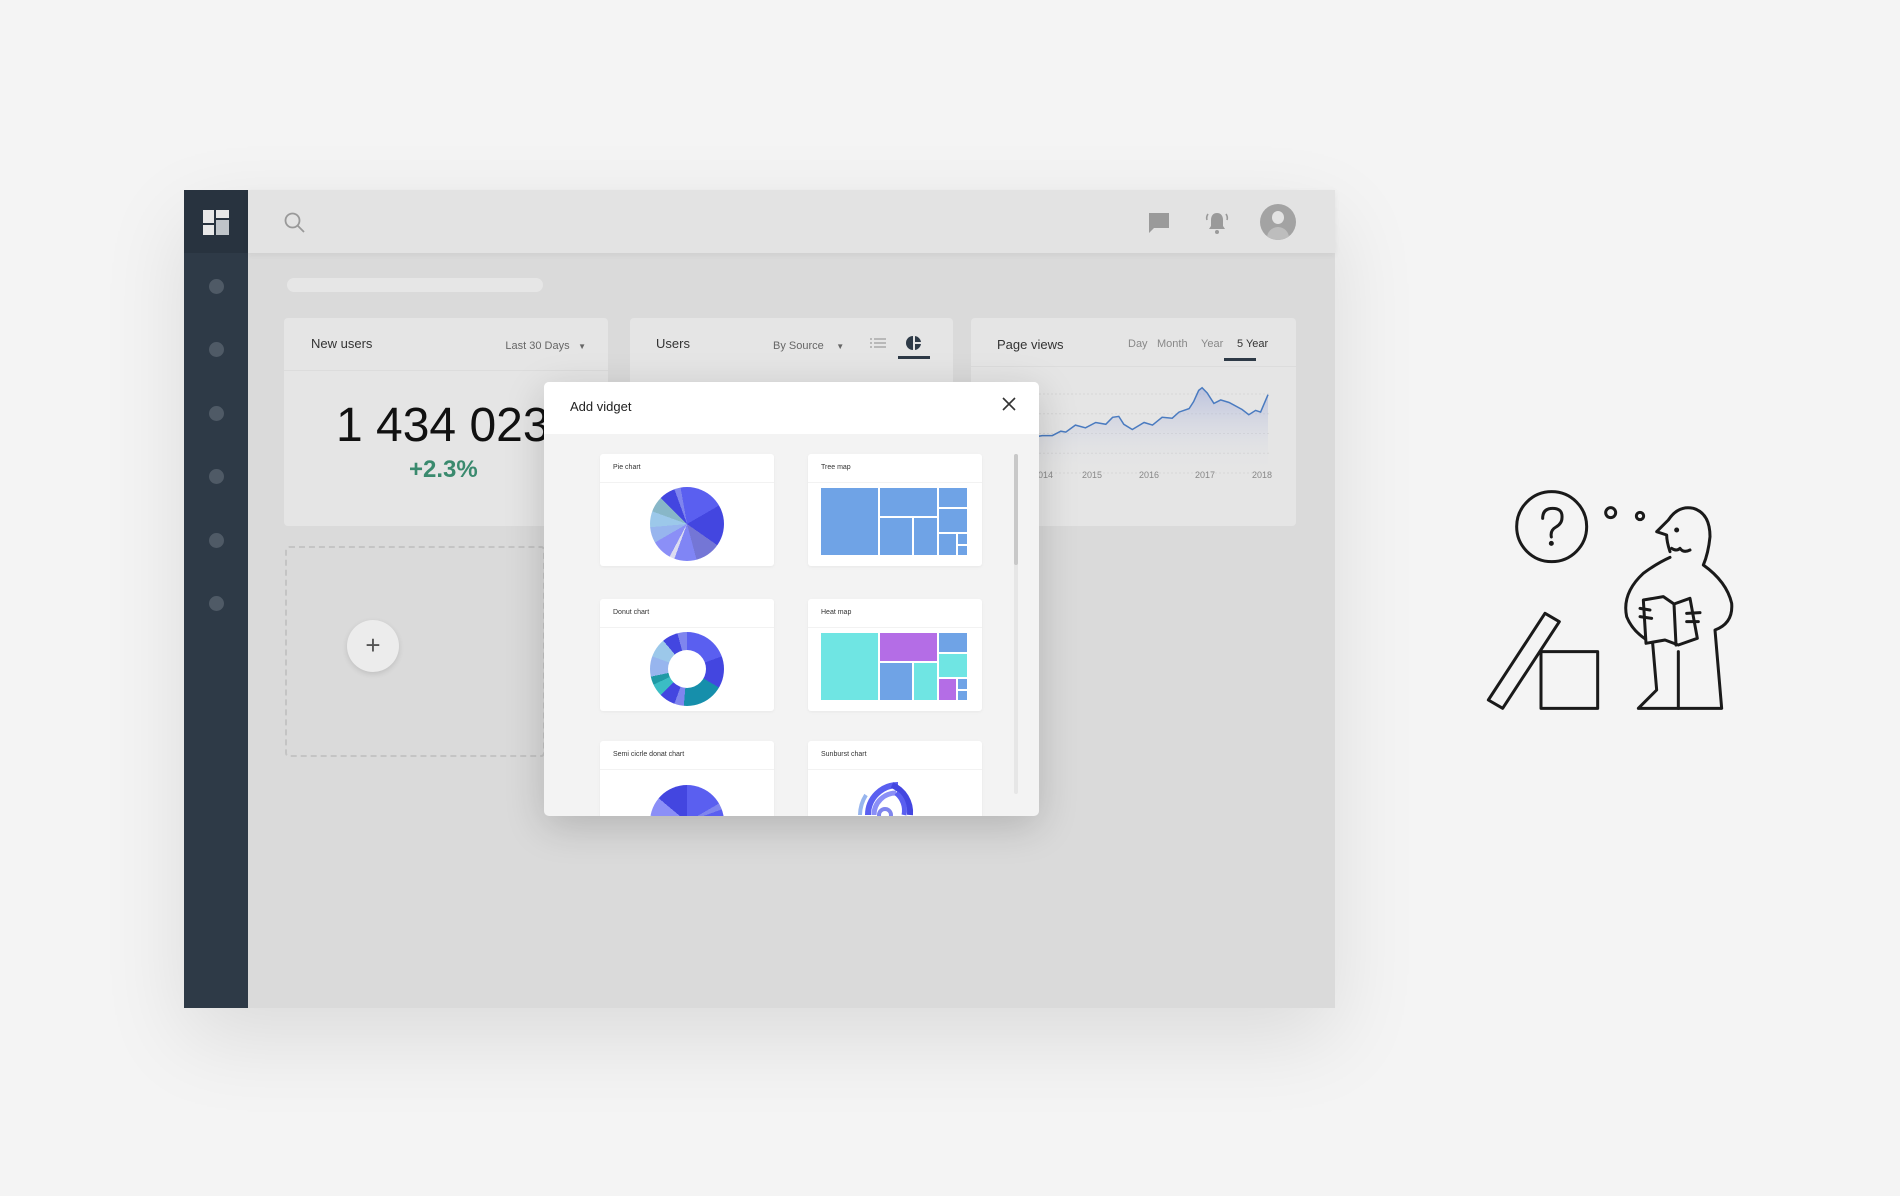 The width and height of the screenshot is (1900, 1196). I want to click on title-placeholder, so click(415, 285).